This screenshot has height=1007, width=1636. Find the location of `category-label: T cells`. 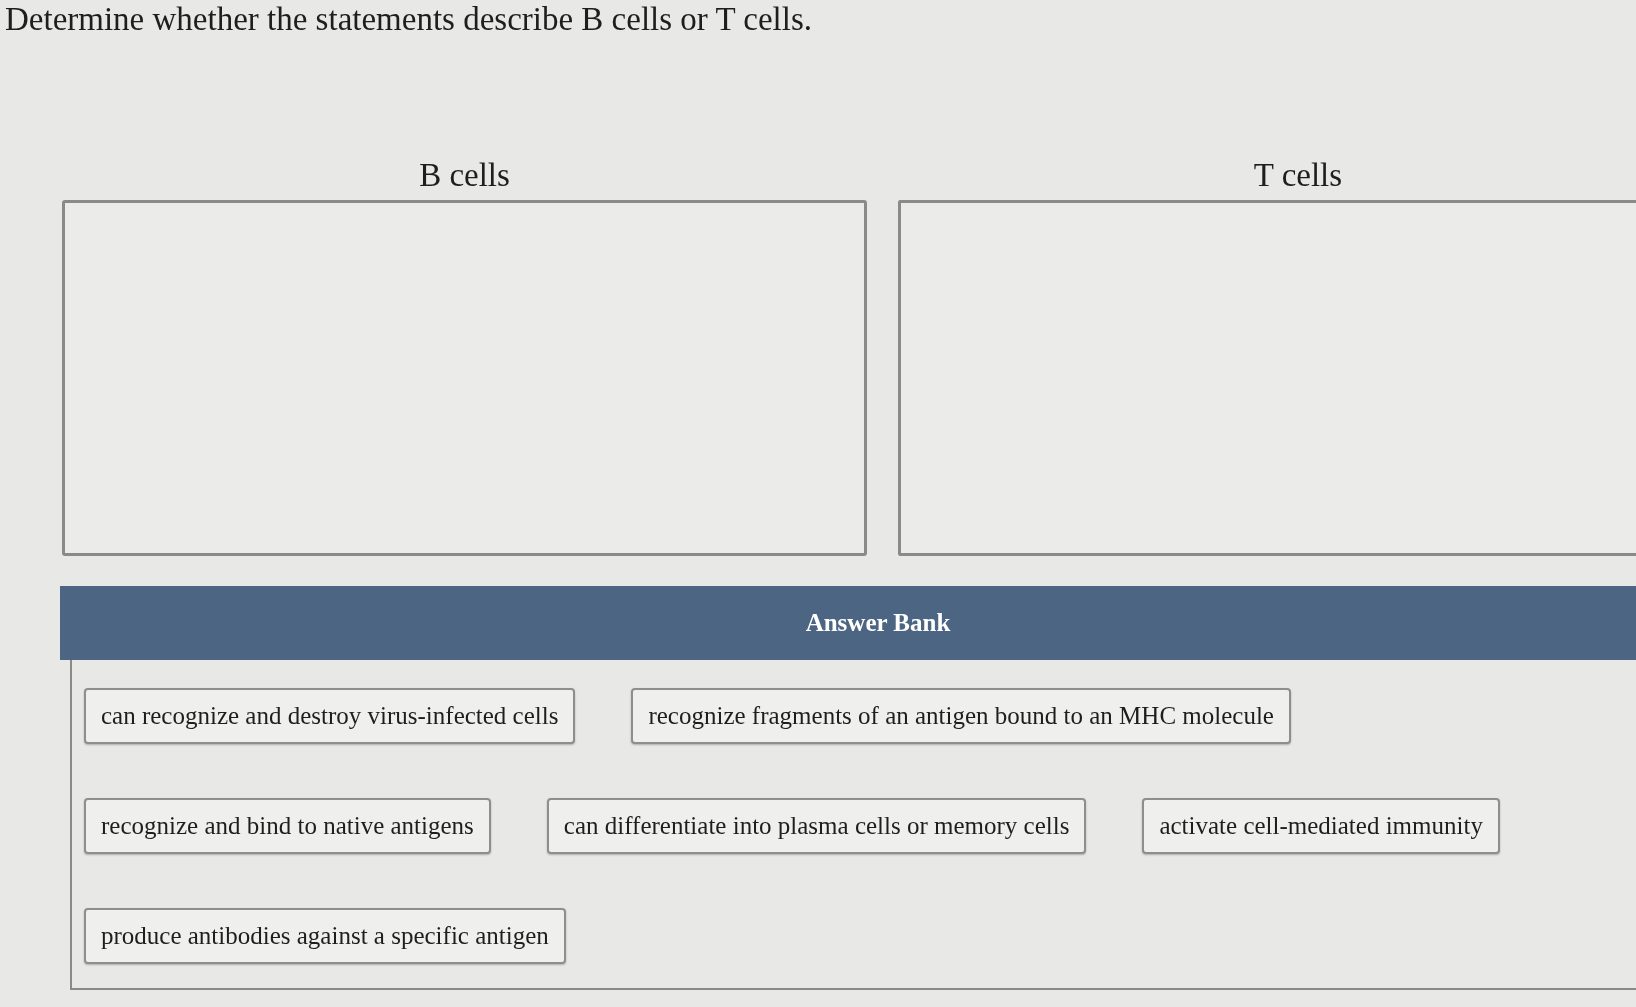

category-label: T cells is located at coordinates (1298, 175).